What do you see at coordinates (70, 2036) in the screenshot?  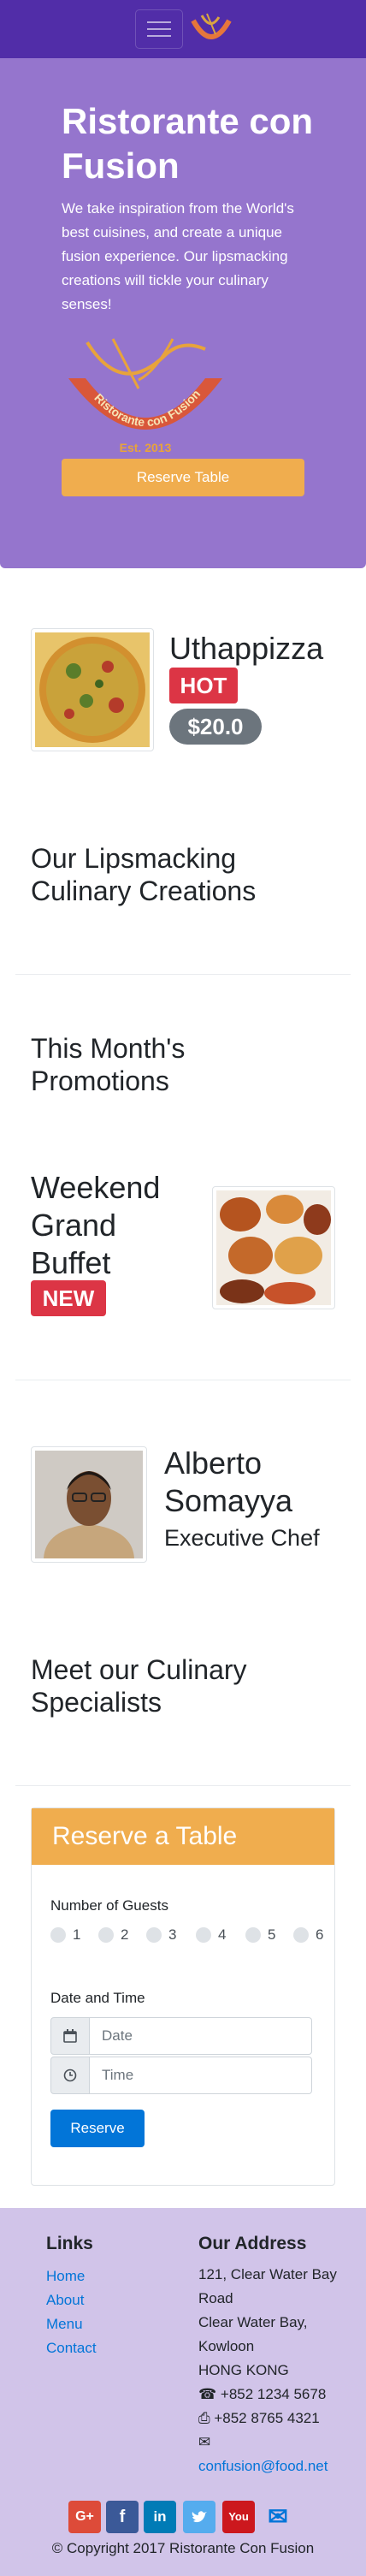 I see `calendar-icon` at bounding box center [70, 2036].